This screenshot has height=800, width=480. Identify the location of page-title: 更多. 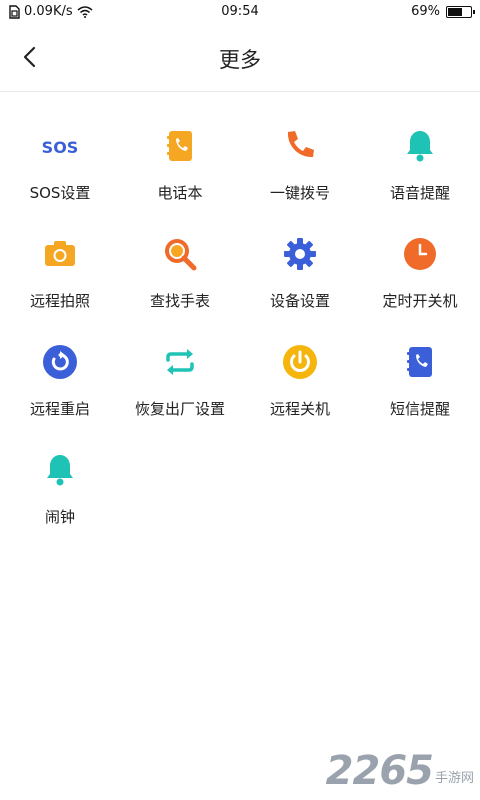
(240, 60).